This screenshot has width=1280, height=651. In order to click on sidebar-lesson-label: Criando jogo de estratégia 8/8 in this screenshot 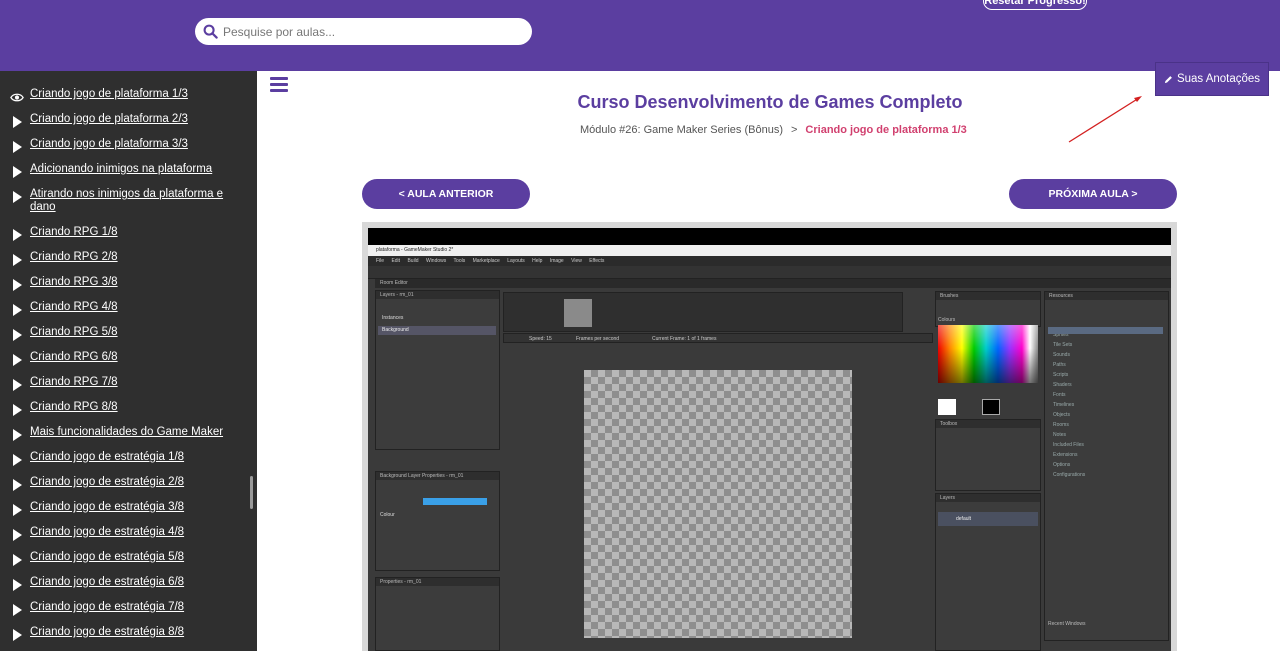, I will do `click(107, 632)`.